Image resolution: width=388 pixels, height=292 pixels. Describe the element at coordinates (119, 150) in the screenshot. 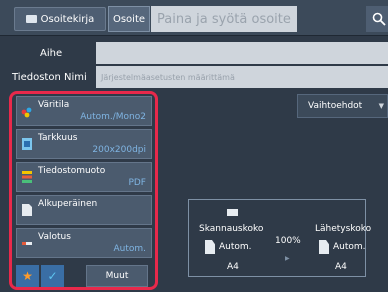

I see `setting-value: 200x200dpi` at that location.